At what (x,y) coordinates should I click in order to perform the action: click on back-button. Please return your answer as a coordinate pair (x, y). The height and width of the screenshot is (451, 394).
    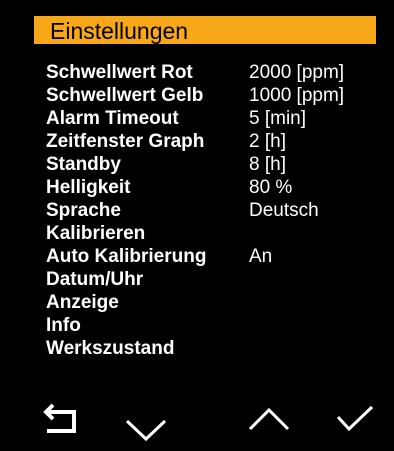
    Looking at the image, I should click on (64, 423).